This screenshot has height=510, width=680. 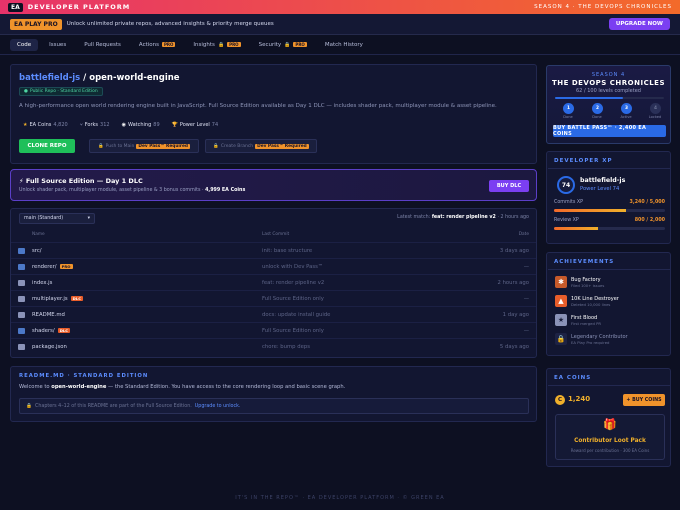 What do you see at coordinates (49, 78) in the screenshot?
I see `repo-owner-link: battlefield-js` at bounding box center [49, 78].